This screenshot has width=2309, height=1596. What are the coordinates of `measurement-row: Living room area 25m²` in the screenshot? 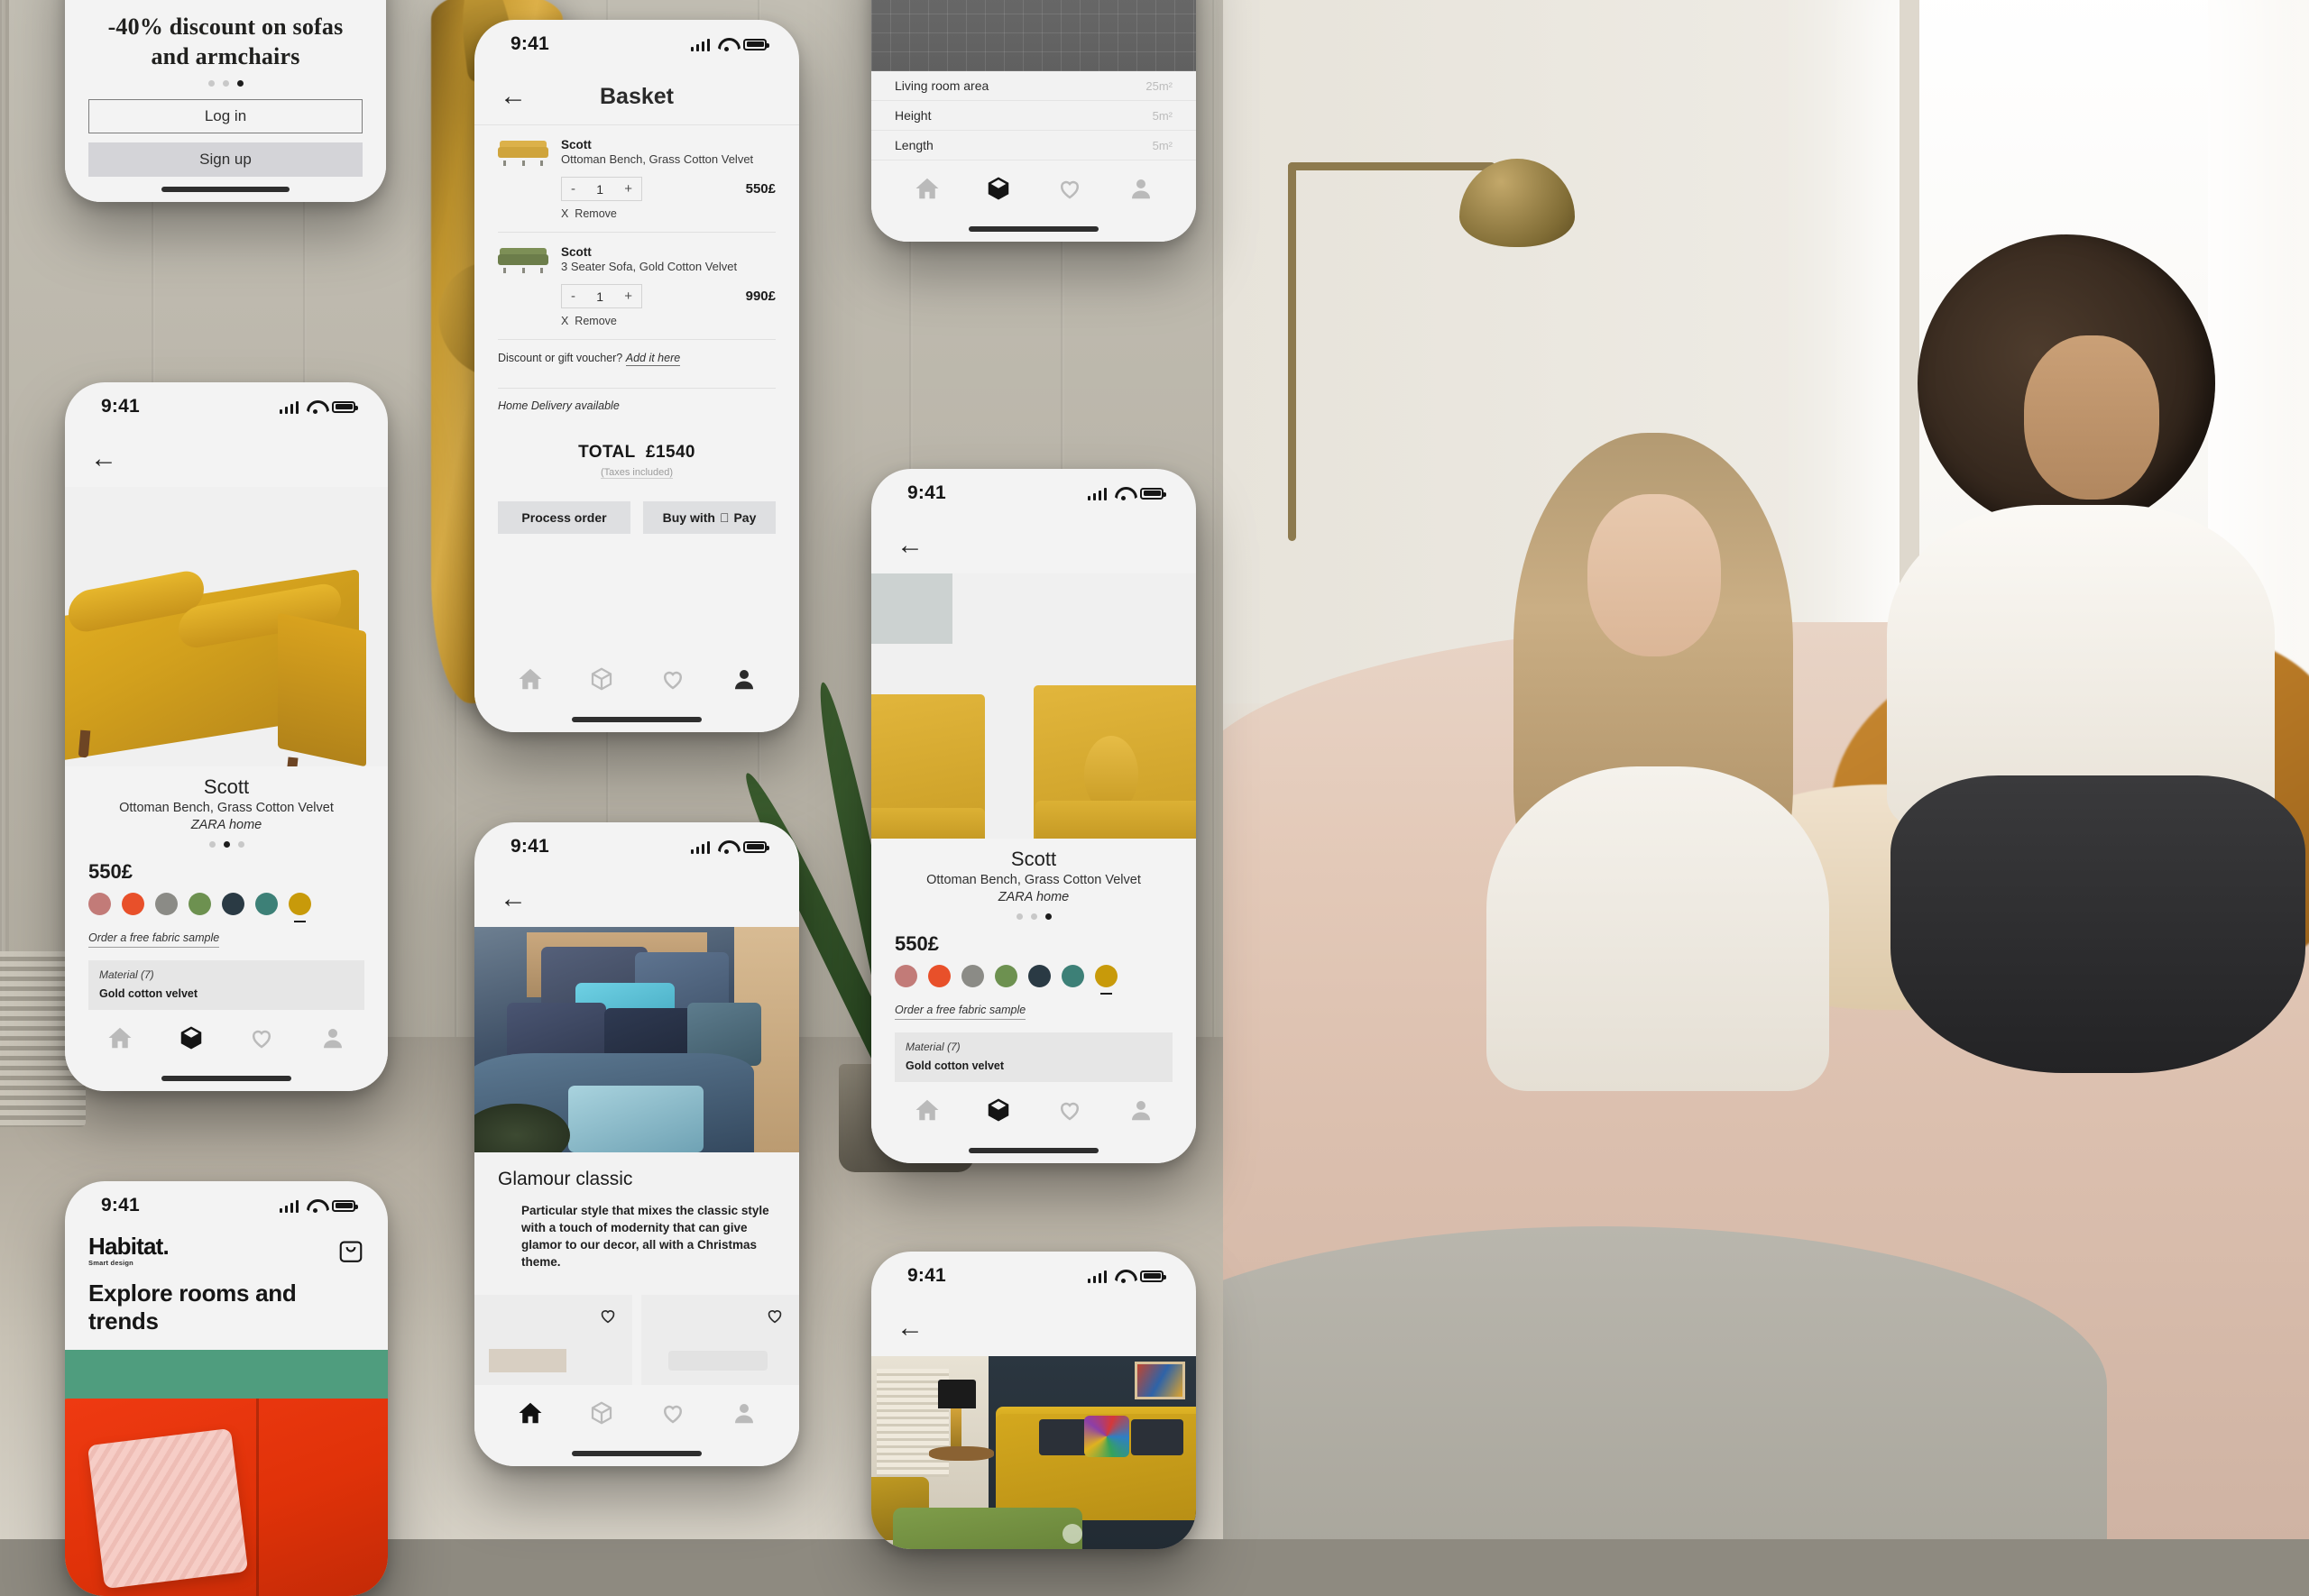 It's located at (1034, 86).